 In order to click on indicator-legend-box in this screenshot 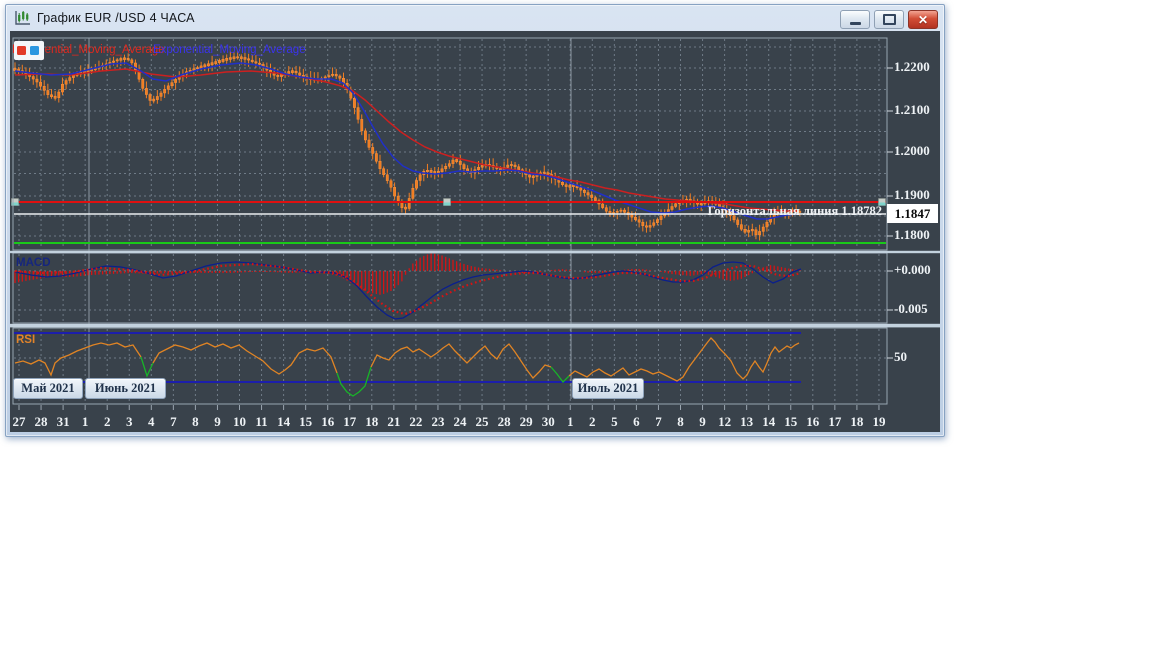, I will do `click(29, 50)`.